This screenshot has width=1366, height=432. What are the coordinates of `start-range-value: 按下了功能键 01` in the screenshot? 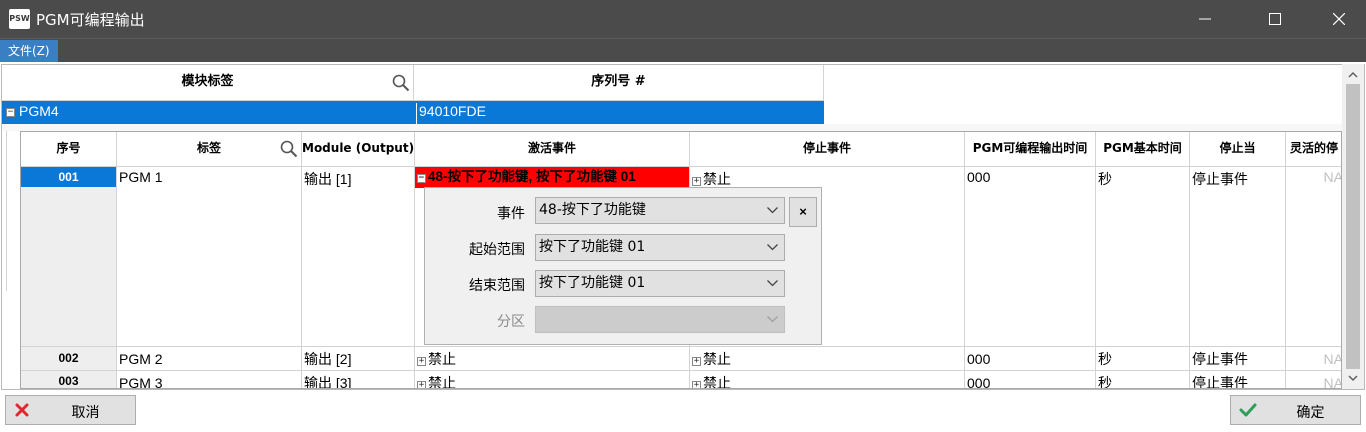 It's located at (592, 247).